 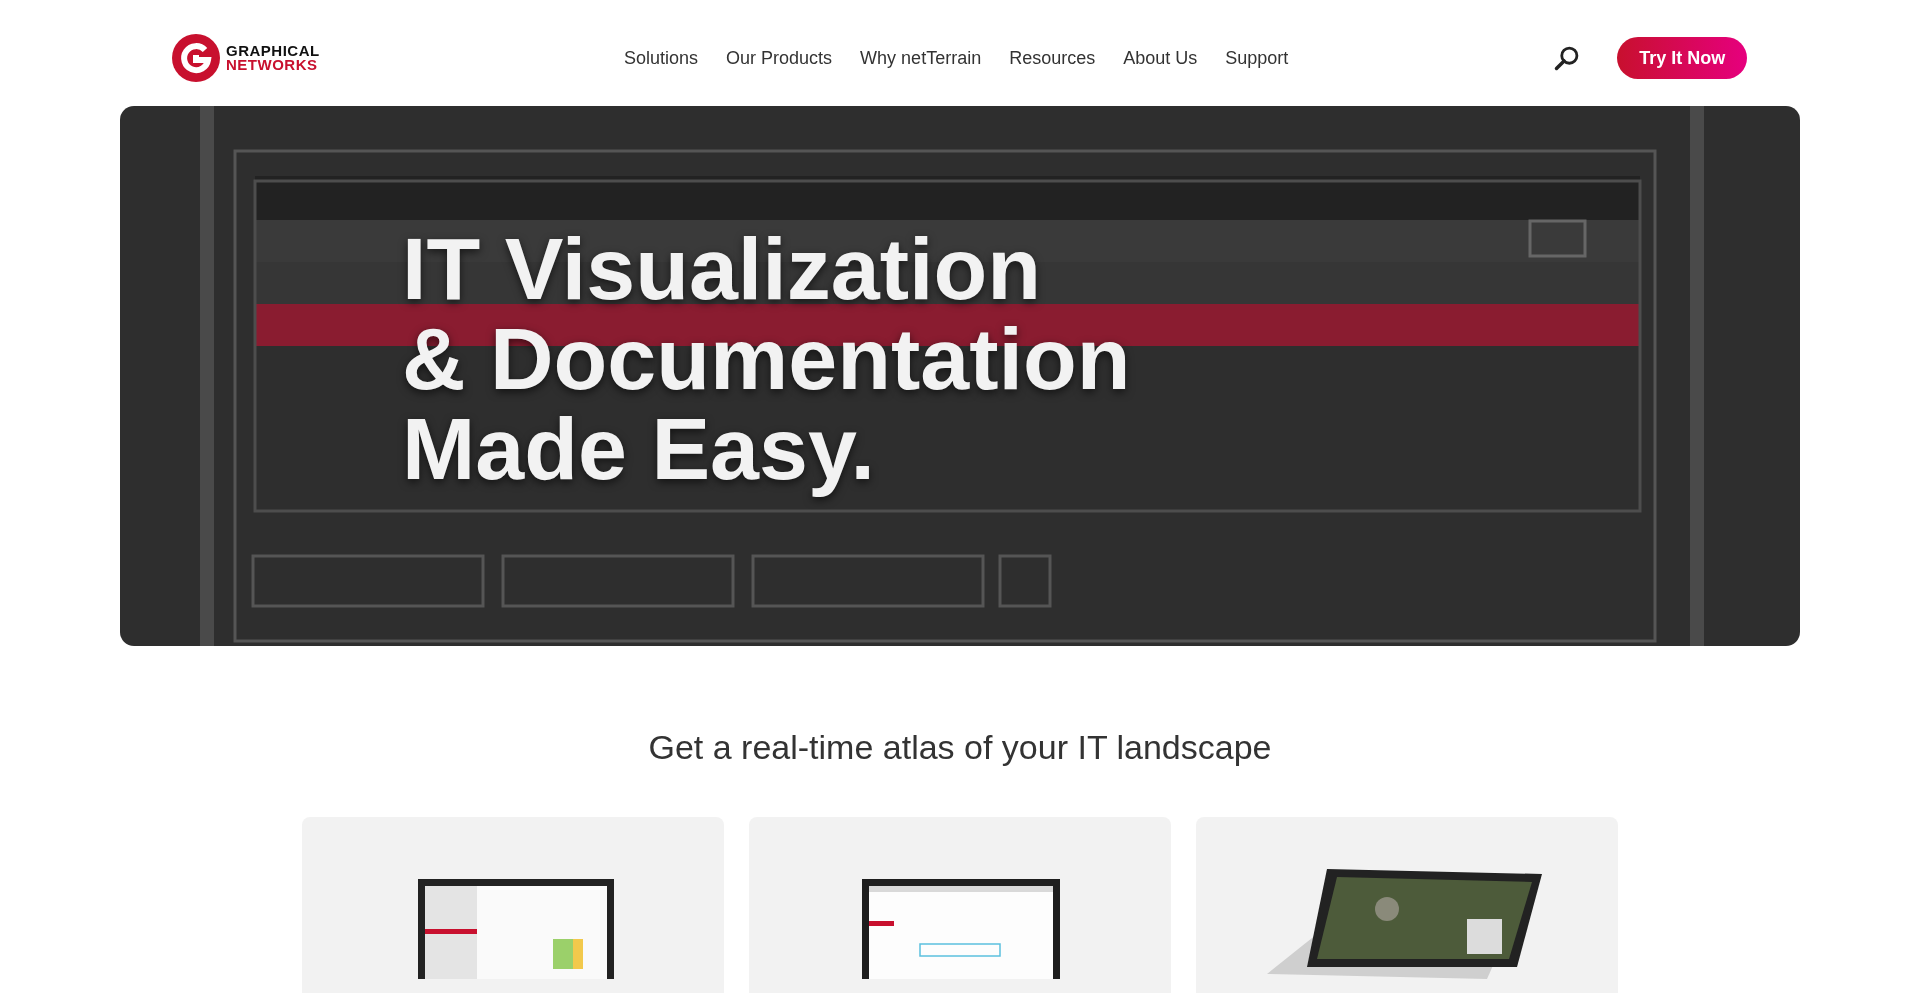 What do you see at coordinates (779, 58) in the screenshot?
I see `nav-link: Our Products` at bounding box center [779, 58].